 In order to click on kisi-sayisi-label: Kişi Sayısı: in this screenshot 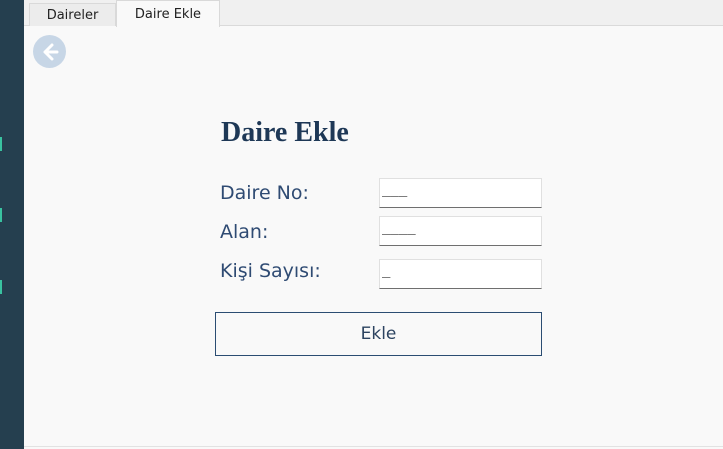, I will do `click(270, 271)`.